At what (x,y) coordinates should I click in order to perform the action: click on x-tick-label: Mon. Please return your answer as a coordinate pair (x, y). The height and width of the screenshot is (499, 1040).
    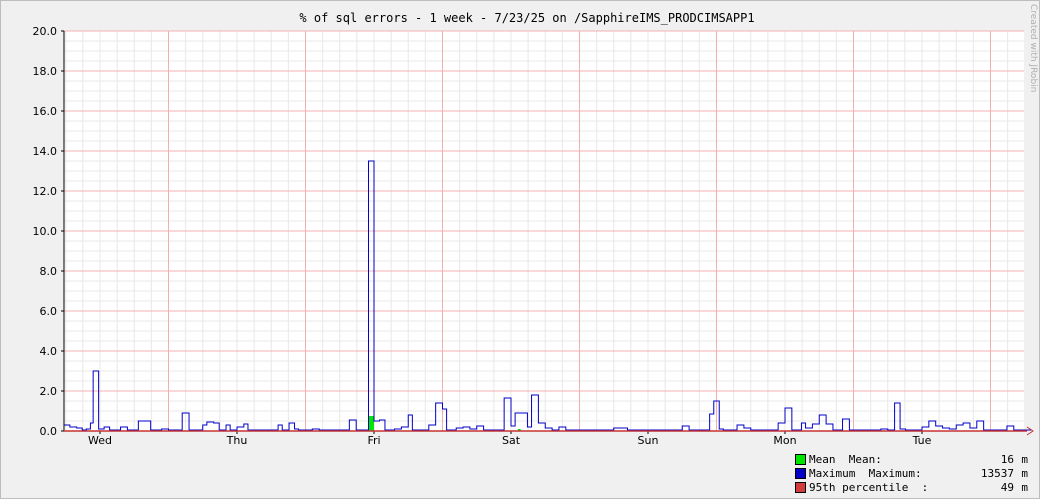
    Looking at the image, I should click on (784, 440).